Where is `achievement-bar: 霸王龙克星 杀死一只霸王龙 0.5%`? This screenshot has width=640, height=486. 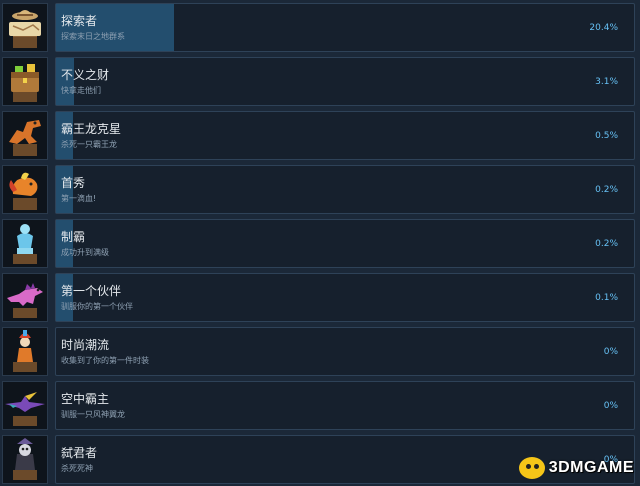
achievement-bar: 霸王龙克星 杀死一只霸王龙 0.5% is located at coordinates (345, 135).